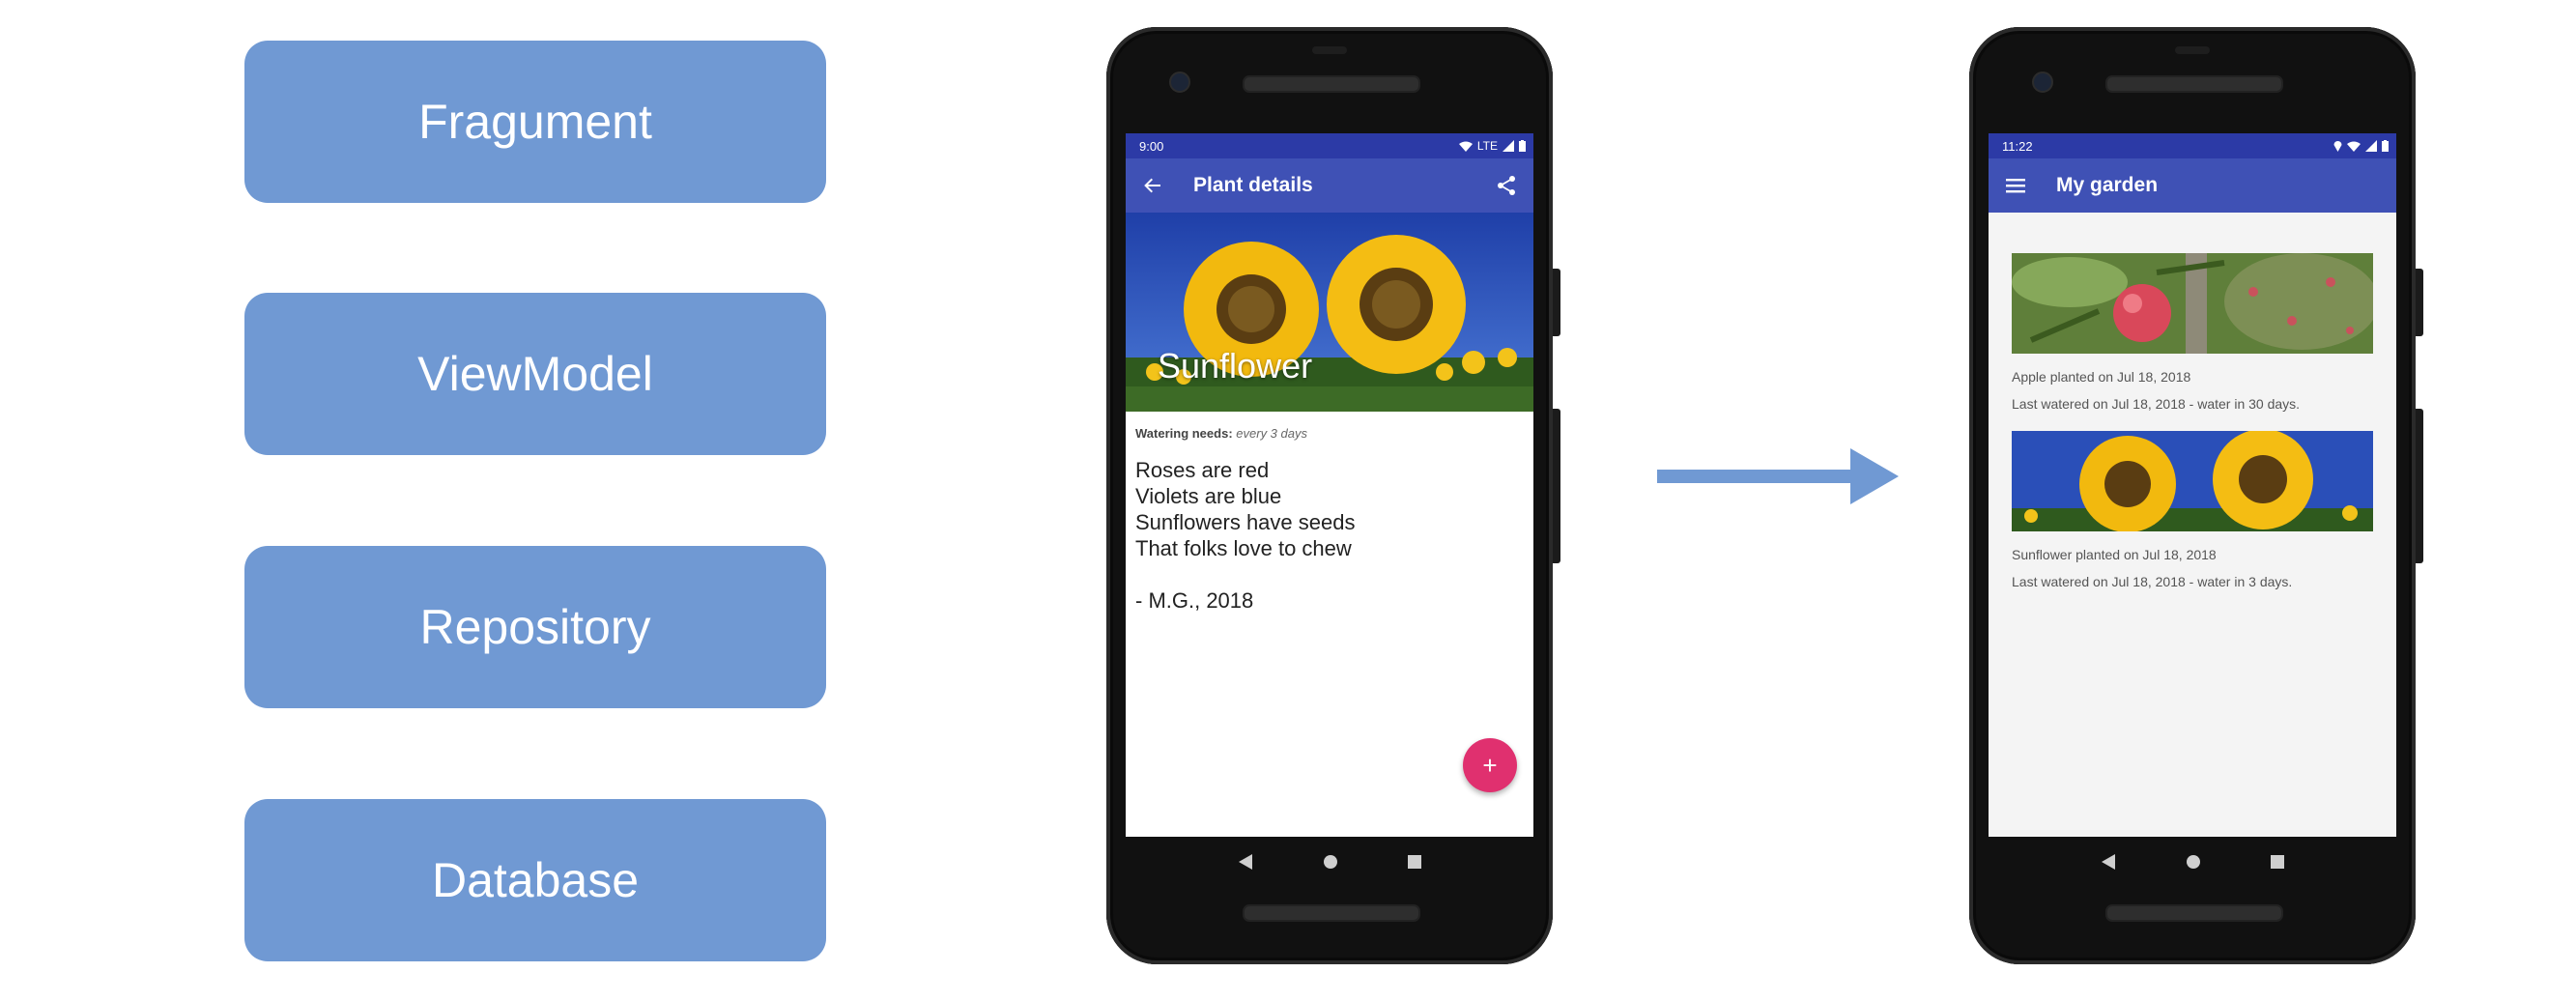 This screenshot has width=2576, height=1001. Describe the element at coordinates (535, 374) in the screenshot. I see `layer-viewmodel: ViewModel` at that location.